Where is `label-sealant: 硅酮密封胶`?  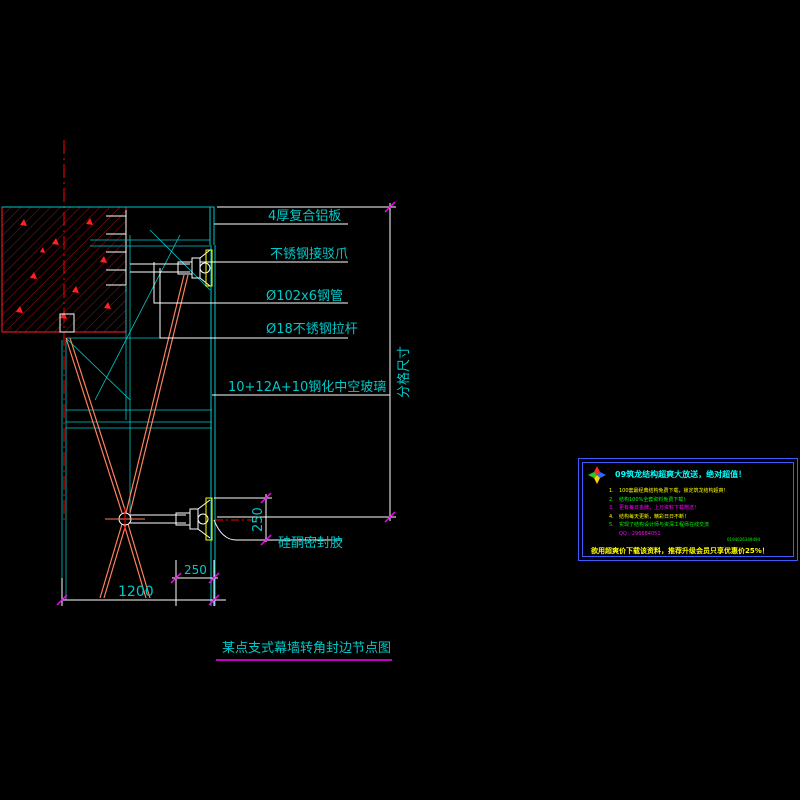 label-sealant: 硅酮密封胶 is located at coordinates (310, 543).